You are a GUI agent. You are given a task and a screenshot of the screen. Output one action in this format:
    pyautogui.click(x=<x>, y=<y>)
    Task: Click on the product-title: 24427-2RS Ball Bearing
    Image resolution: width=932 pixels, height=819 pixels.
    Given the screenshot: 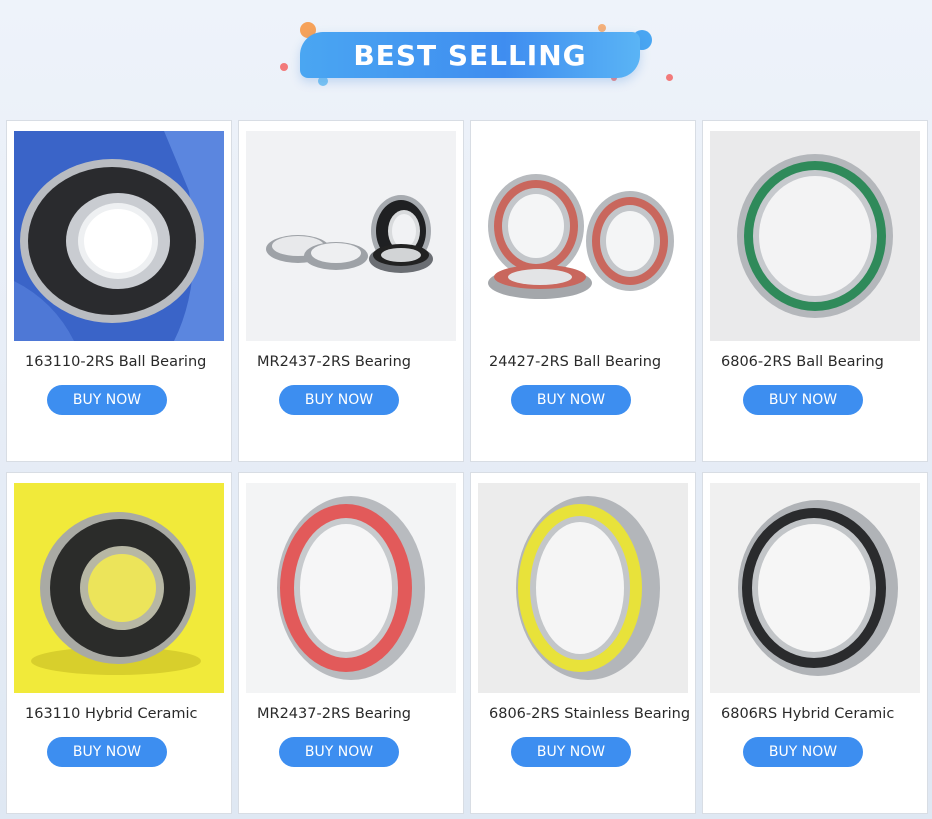 What is the action you would take?
    pyautogui.click(x=591, y=362)
    